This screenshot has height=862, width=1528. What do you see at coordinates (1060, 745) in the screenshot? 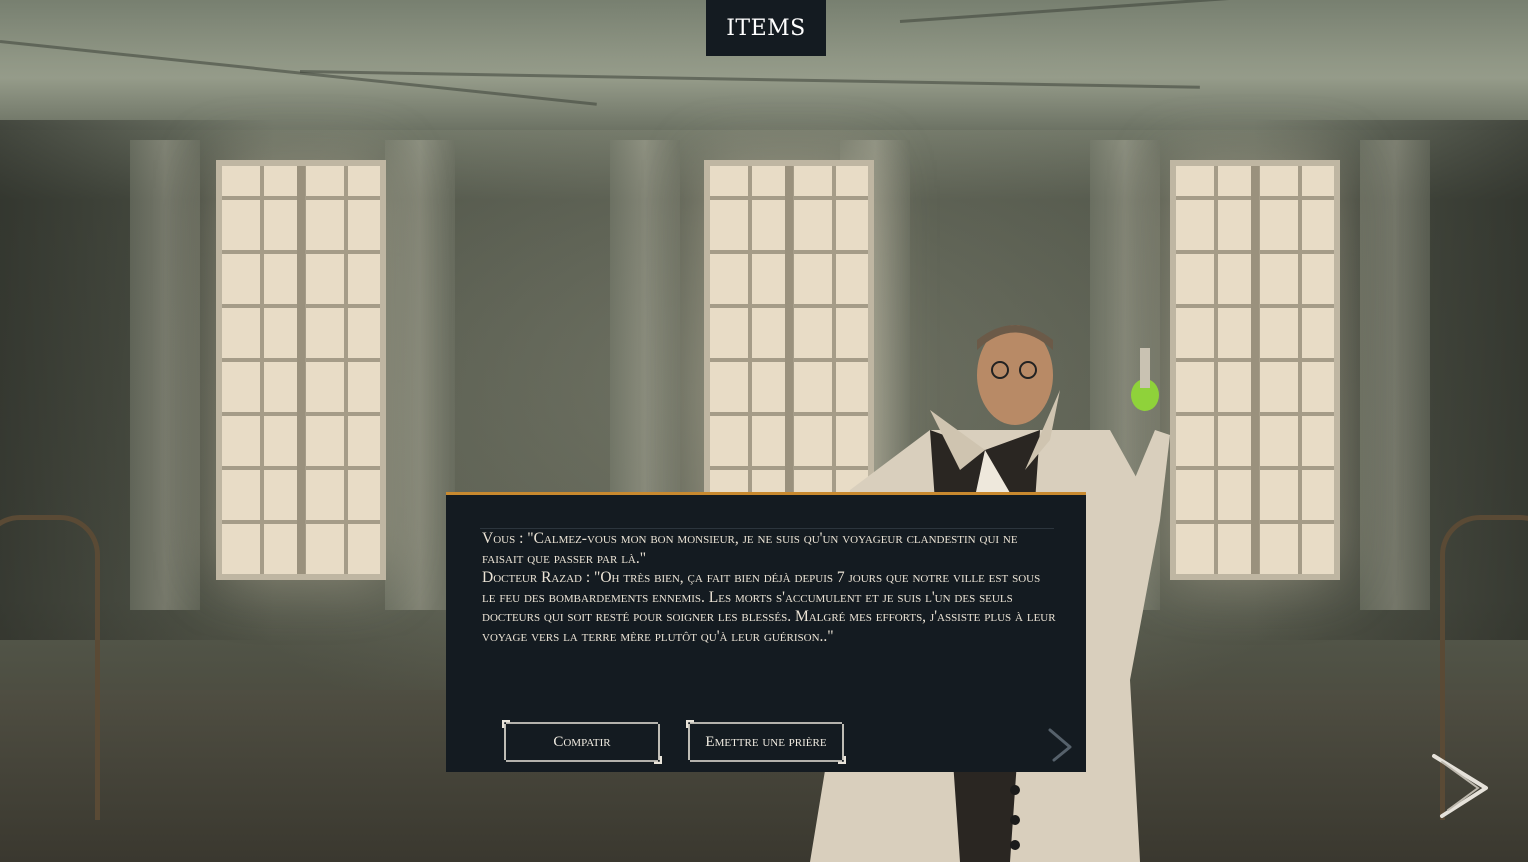
I see `chevron-right-icon` at bounding box center [1060, 745].